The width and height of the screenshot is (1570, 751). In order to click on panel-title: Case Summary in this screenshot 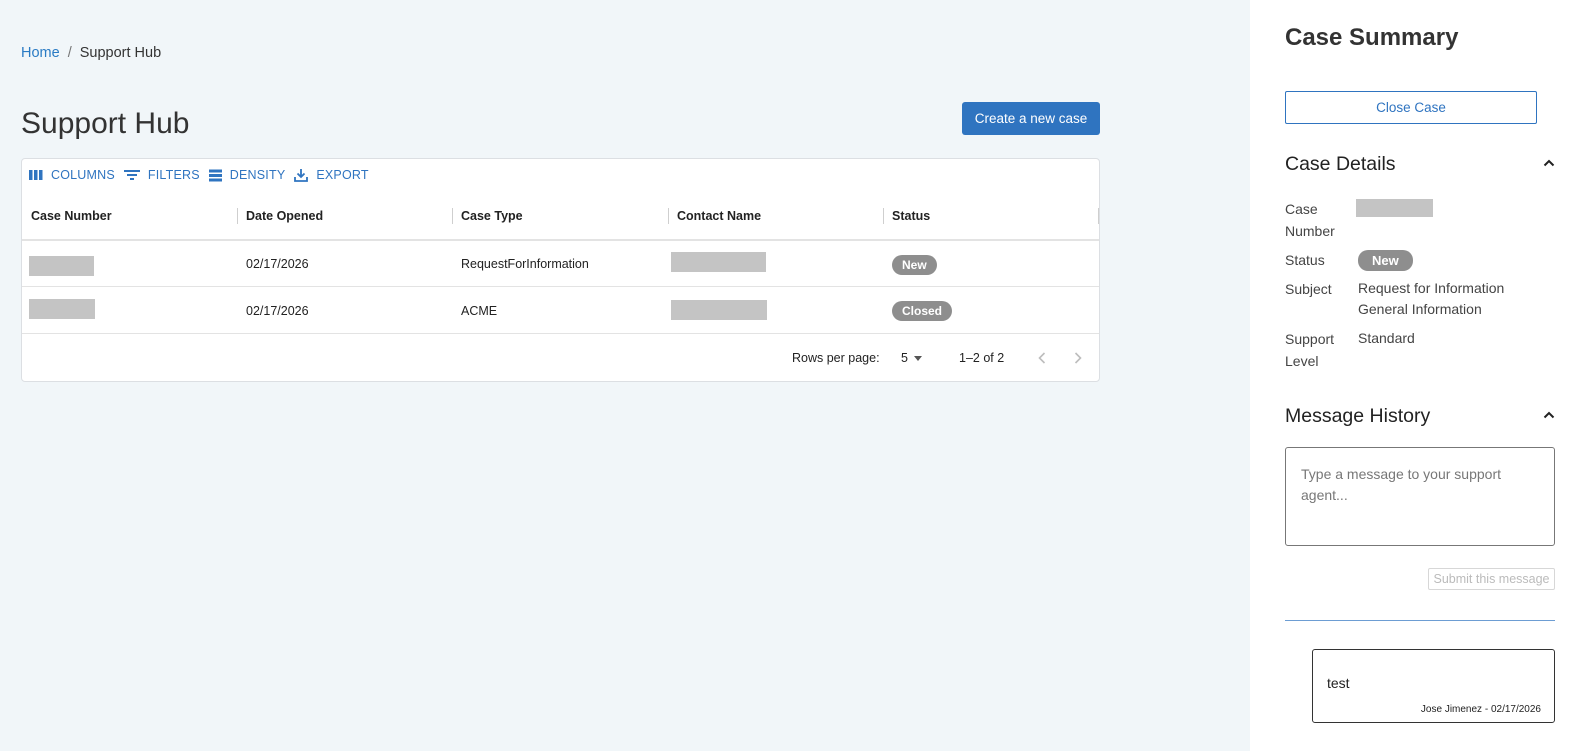, I will do `click(1372, 37)`.